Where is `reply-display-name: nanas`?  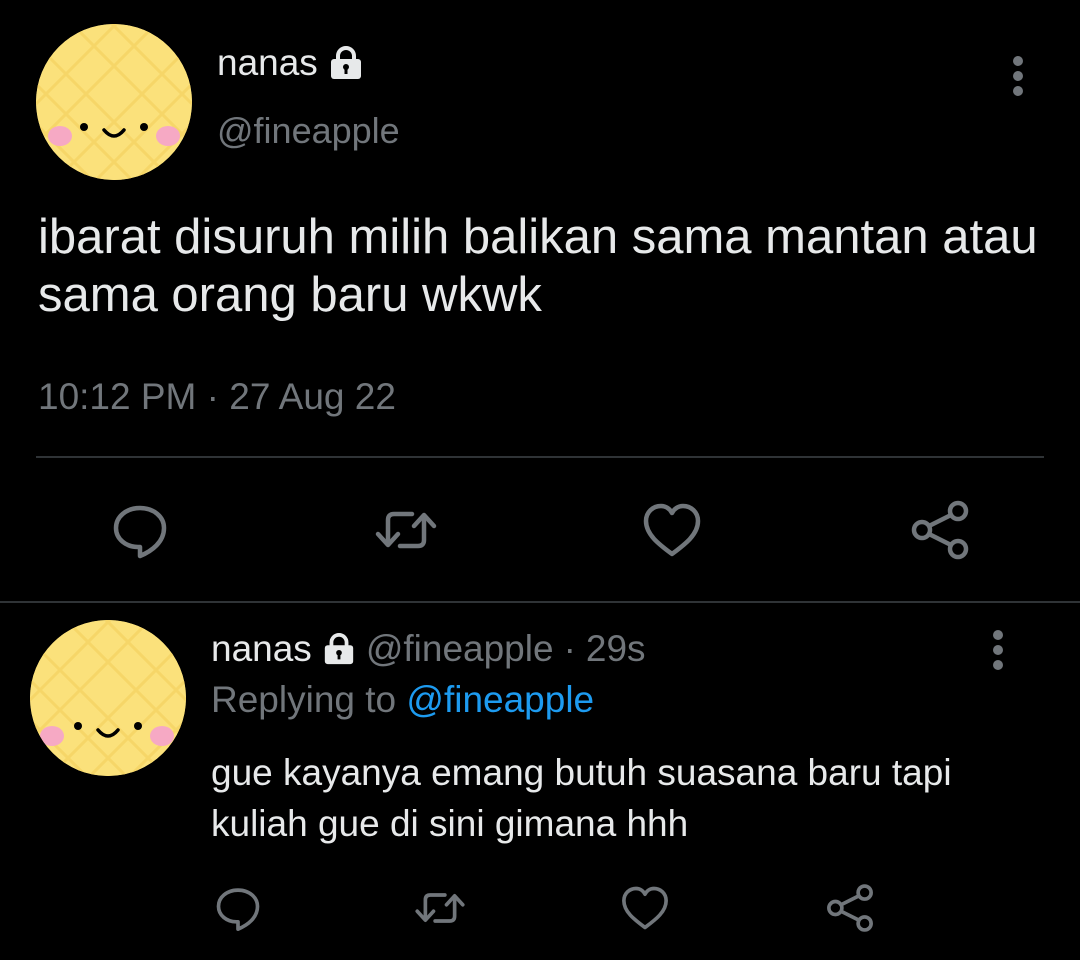 reply-display-name: nanas is located at coordinates (261, 649).